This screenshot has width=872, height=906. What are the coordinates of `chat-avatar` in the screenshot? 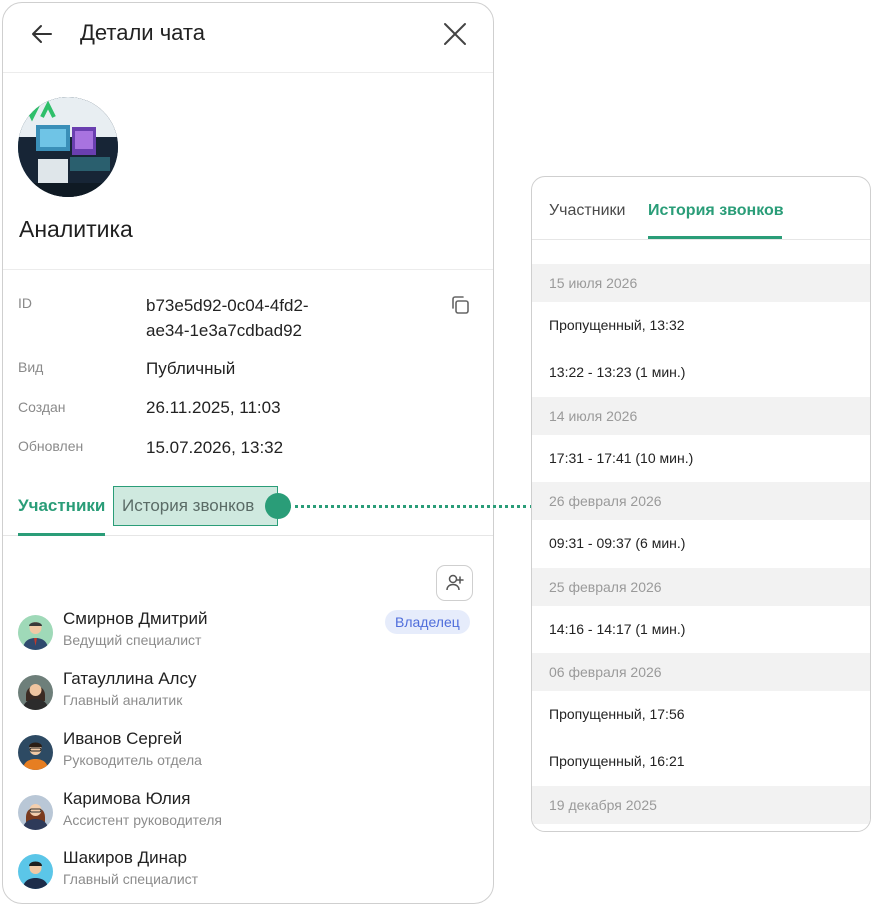 It's located at (68, 147).